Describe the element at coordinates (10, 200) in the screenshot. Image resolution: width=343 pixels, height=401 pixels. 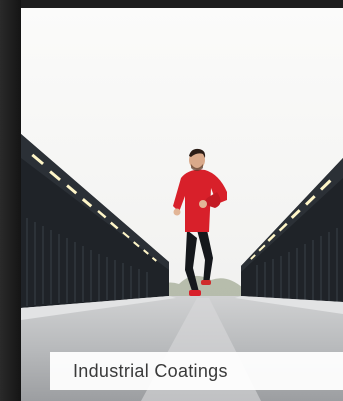
I see `left-border` at that location.